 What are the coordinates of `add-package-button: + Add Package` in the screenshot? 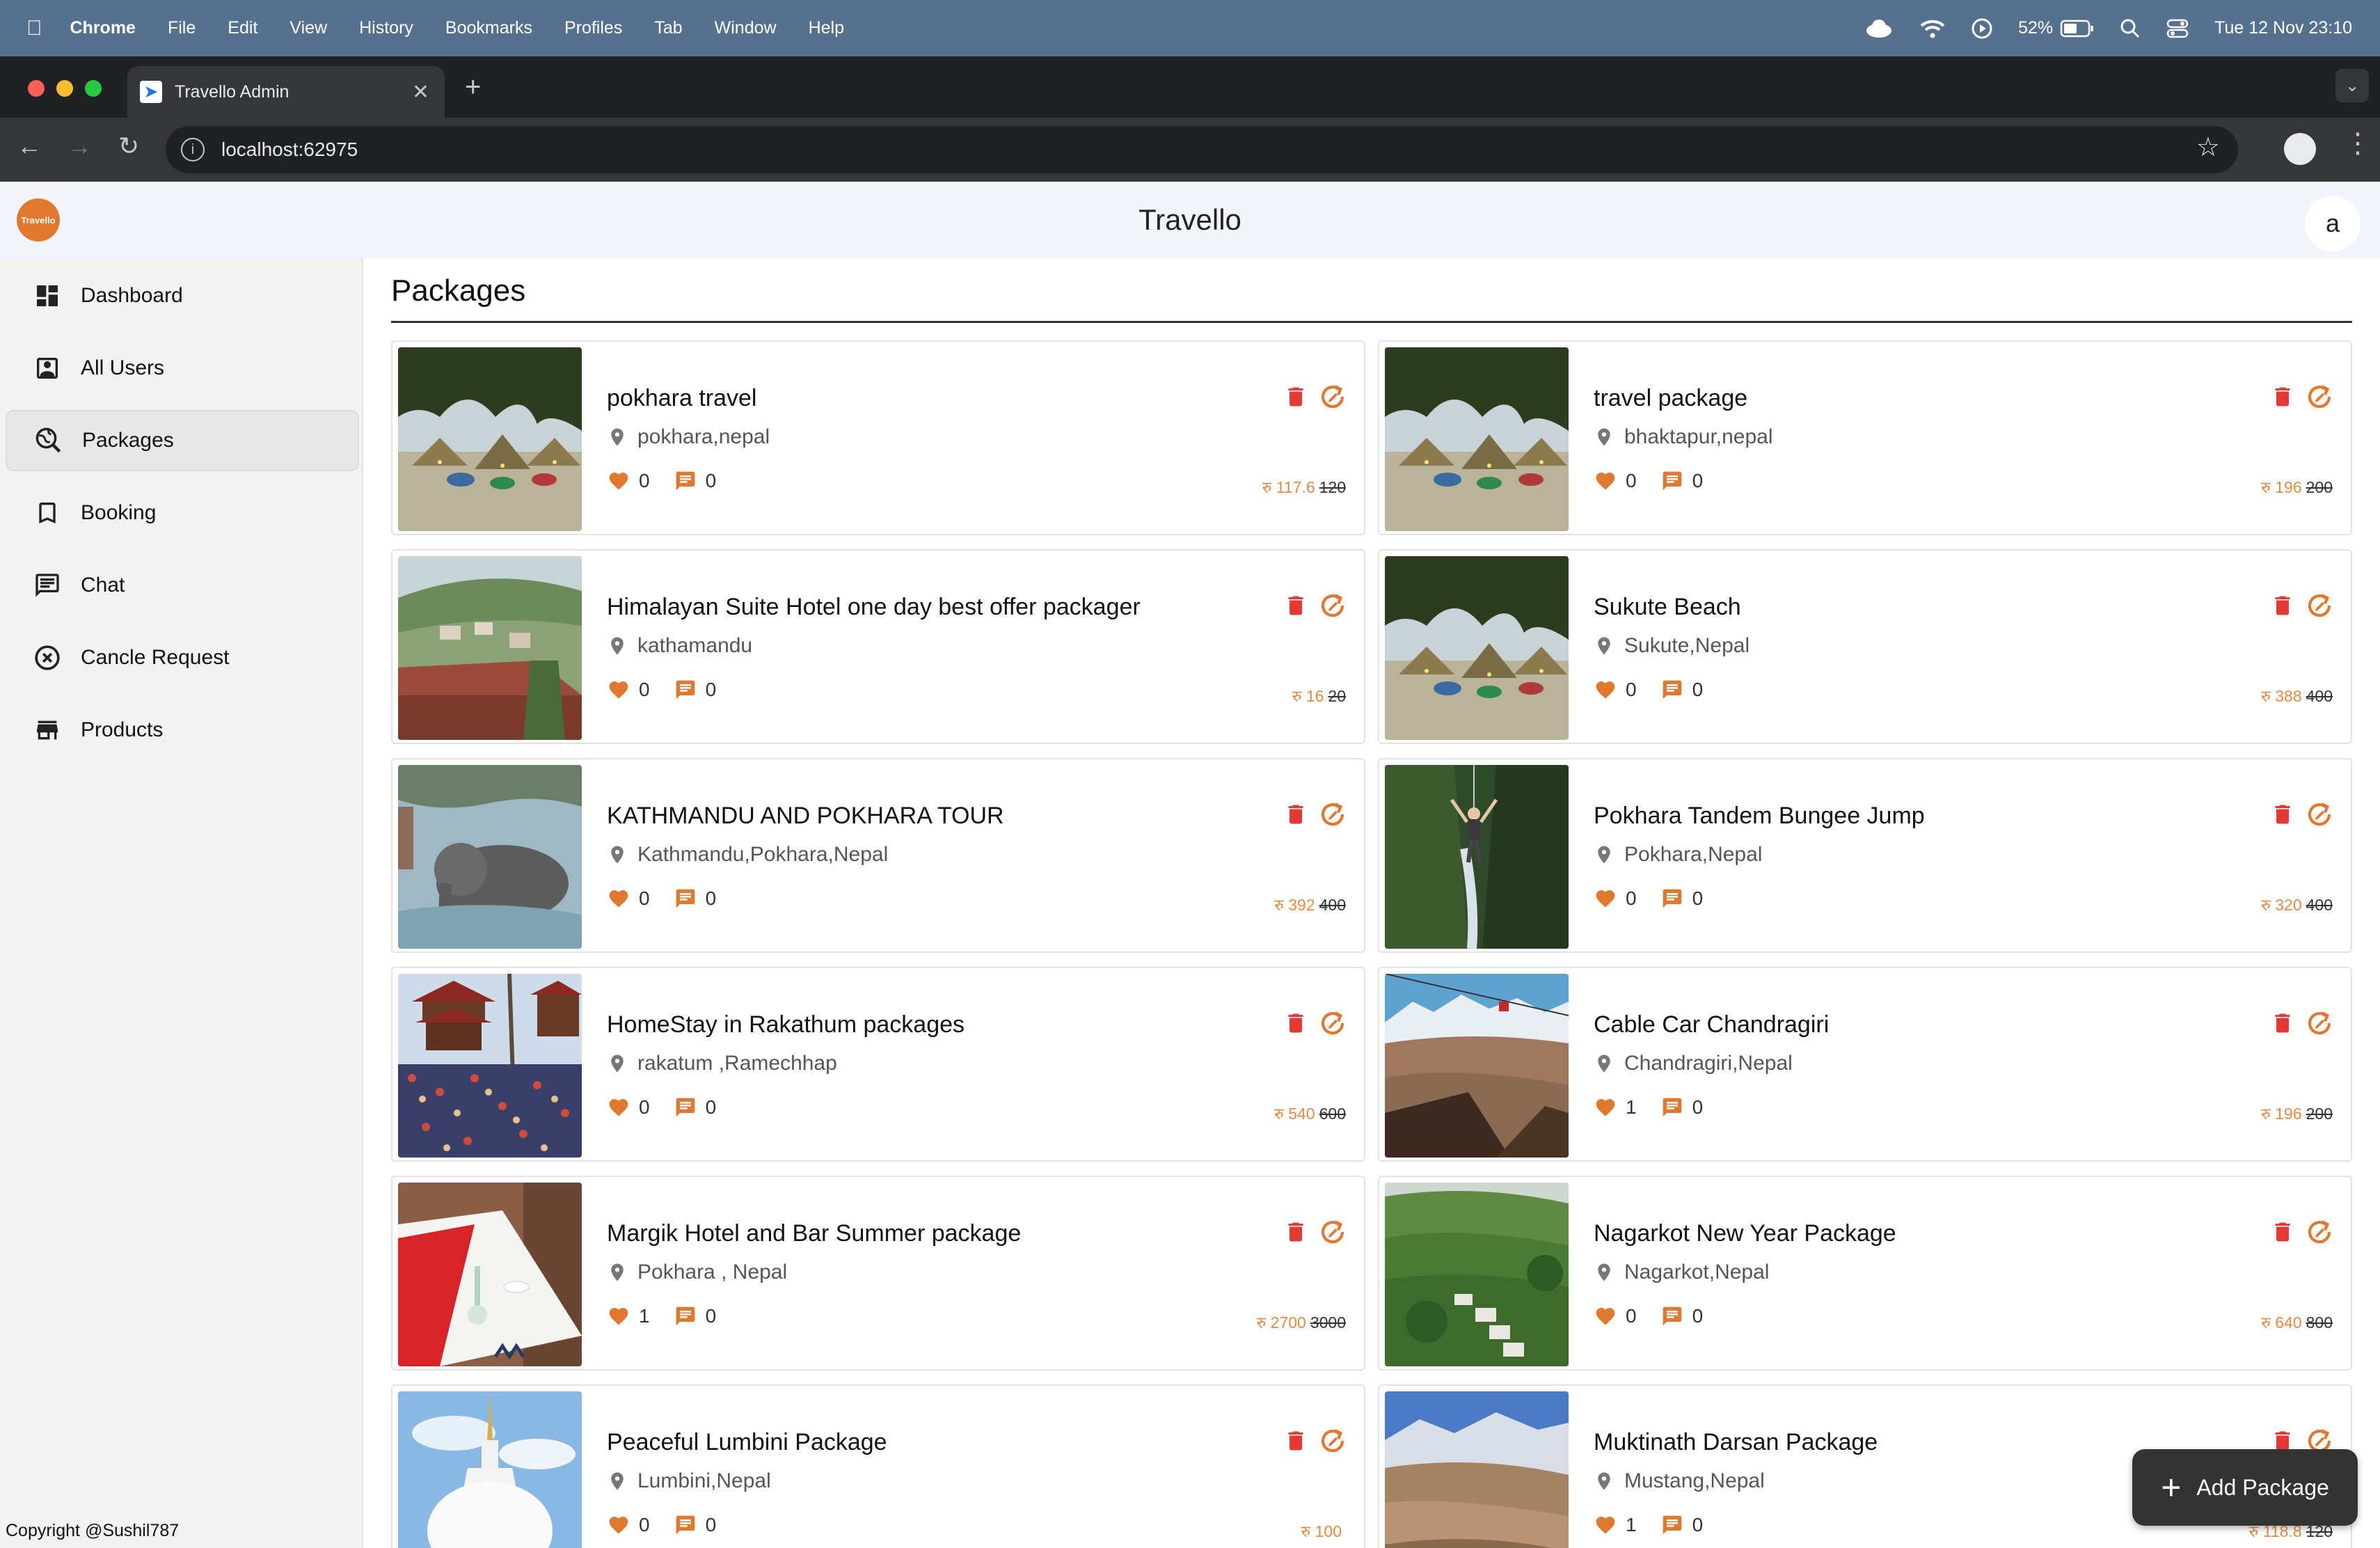 It's located at (2245, 1487).